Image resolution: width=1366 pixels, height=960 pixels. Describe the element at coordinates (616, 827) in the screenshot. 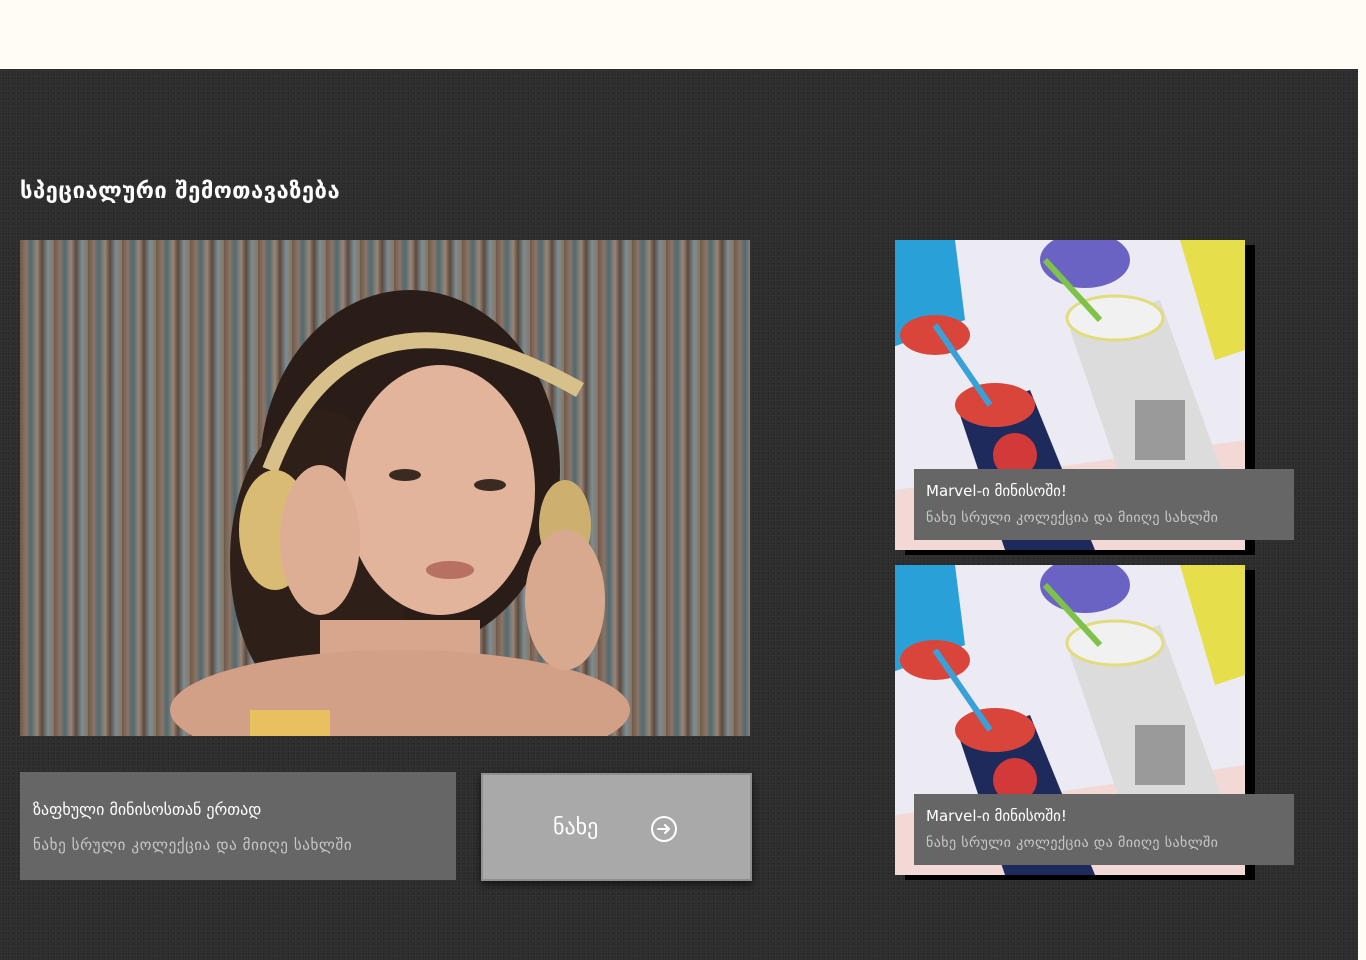

I see `view-button: ნახე` at that location.